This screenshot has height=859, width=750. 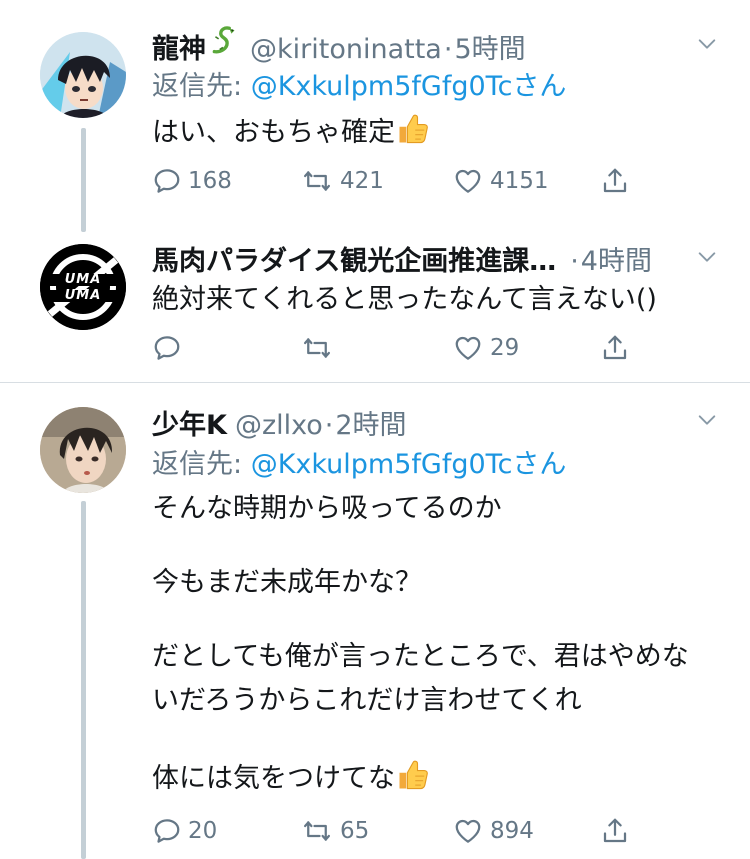 I want to click on tweet-header: 少年K @zllxo · 2時間, so click(x=279, y=423).